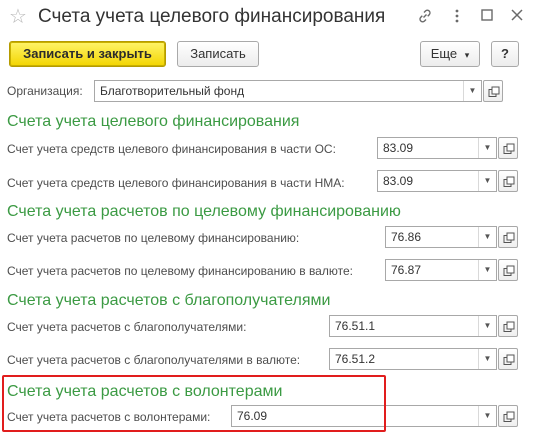  What do you see at coordinates (406, 270) in the screenshot?
I see `account-value-financing-currency: 76.87` at bounding box center [406, 270].